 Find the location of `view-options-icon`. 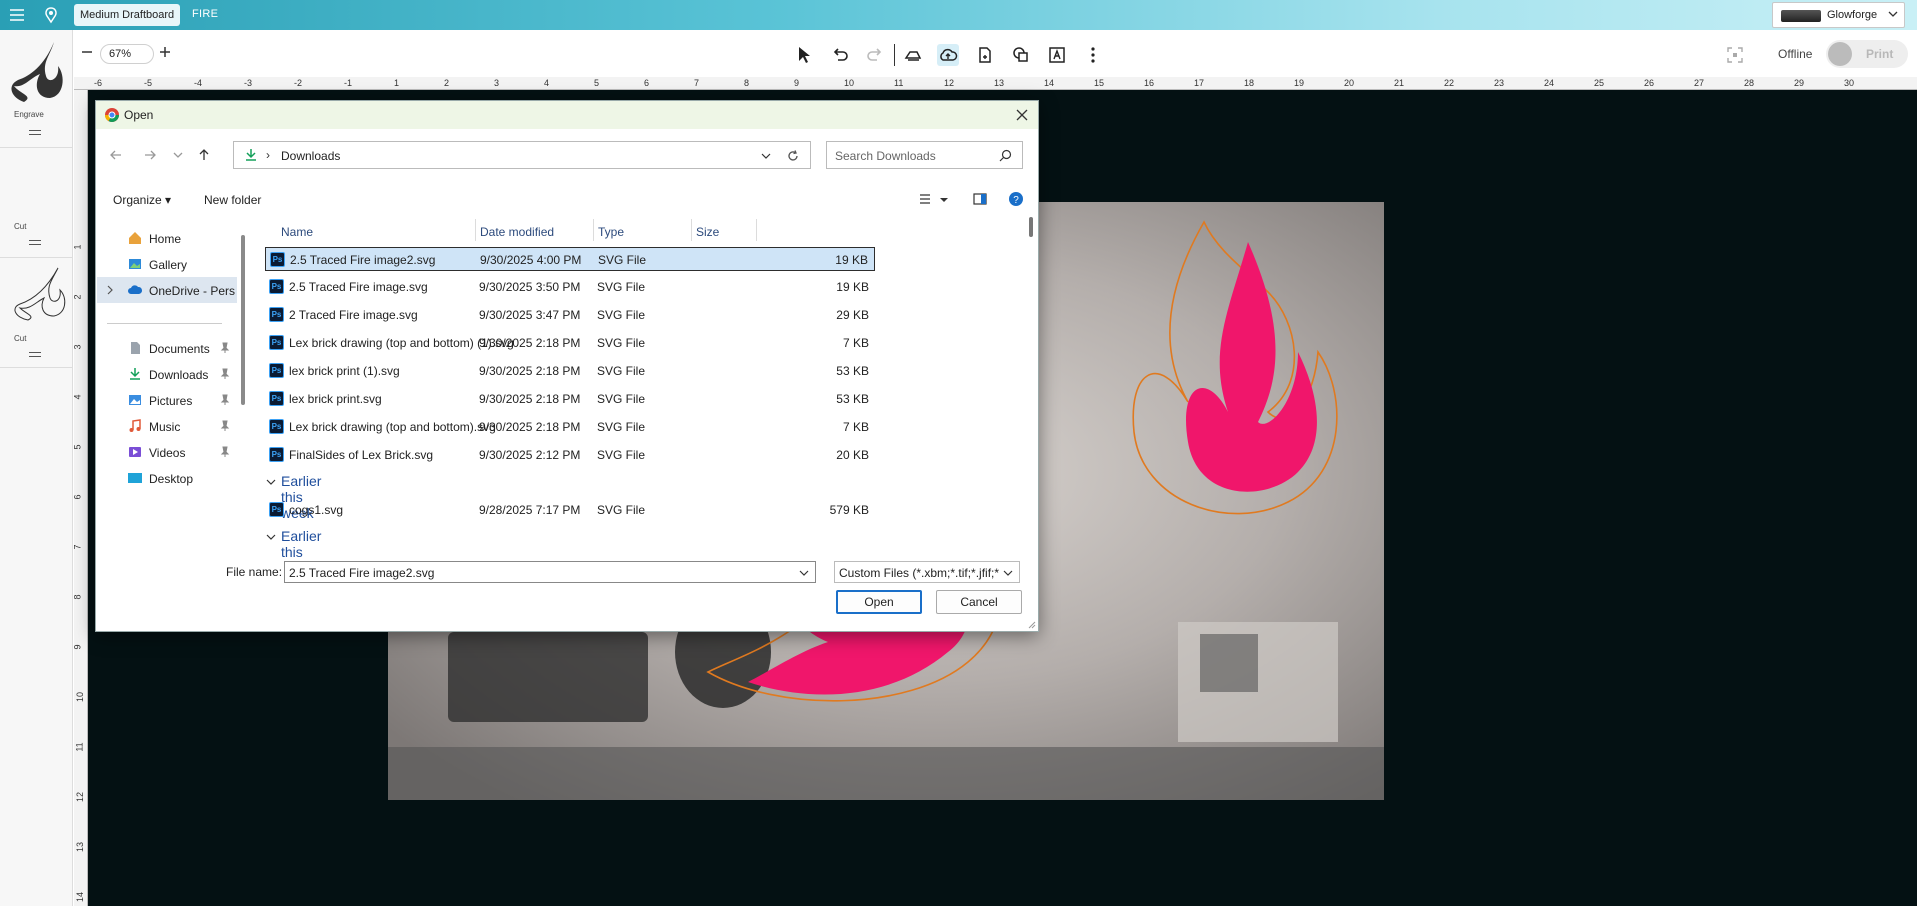

view-options-icon is located at coordinates (926, 199).